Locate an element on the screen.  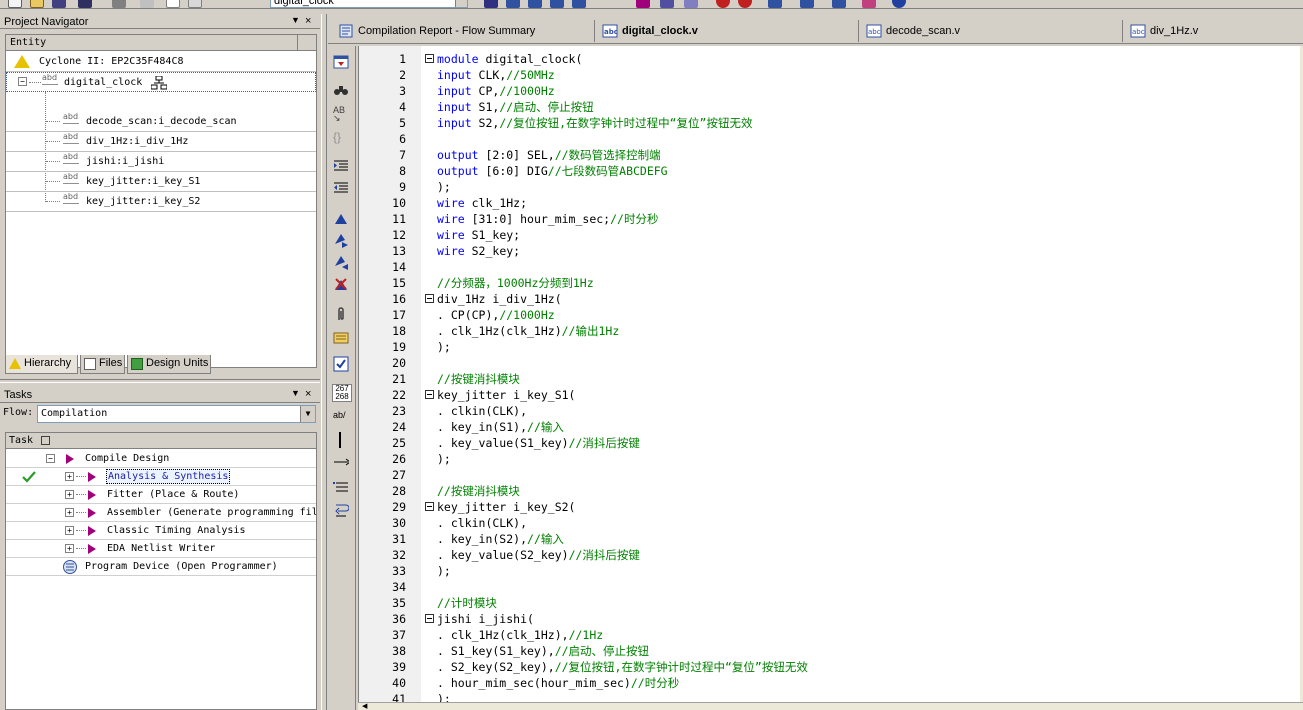
clear-bookmarks-icon is located at coordinates (341, 284).